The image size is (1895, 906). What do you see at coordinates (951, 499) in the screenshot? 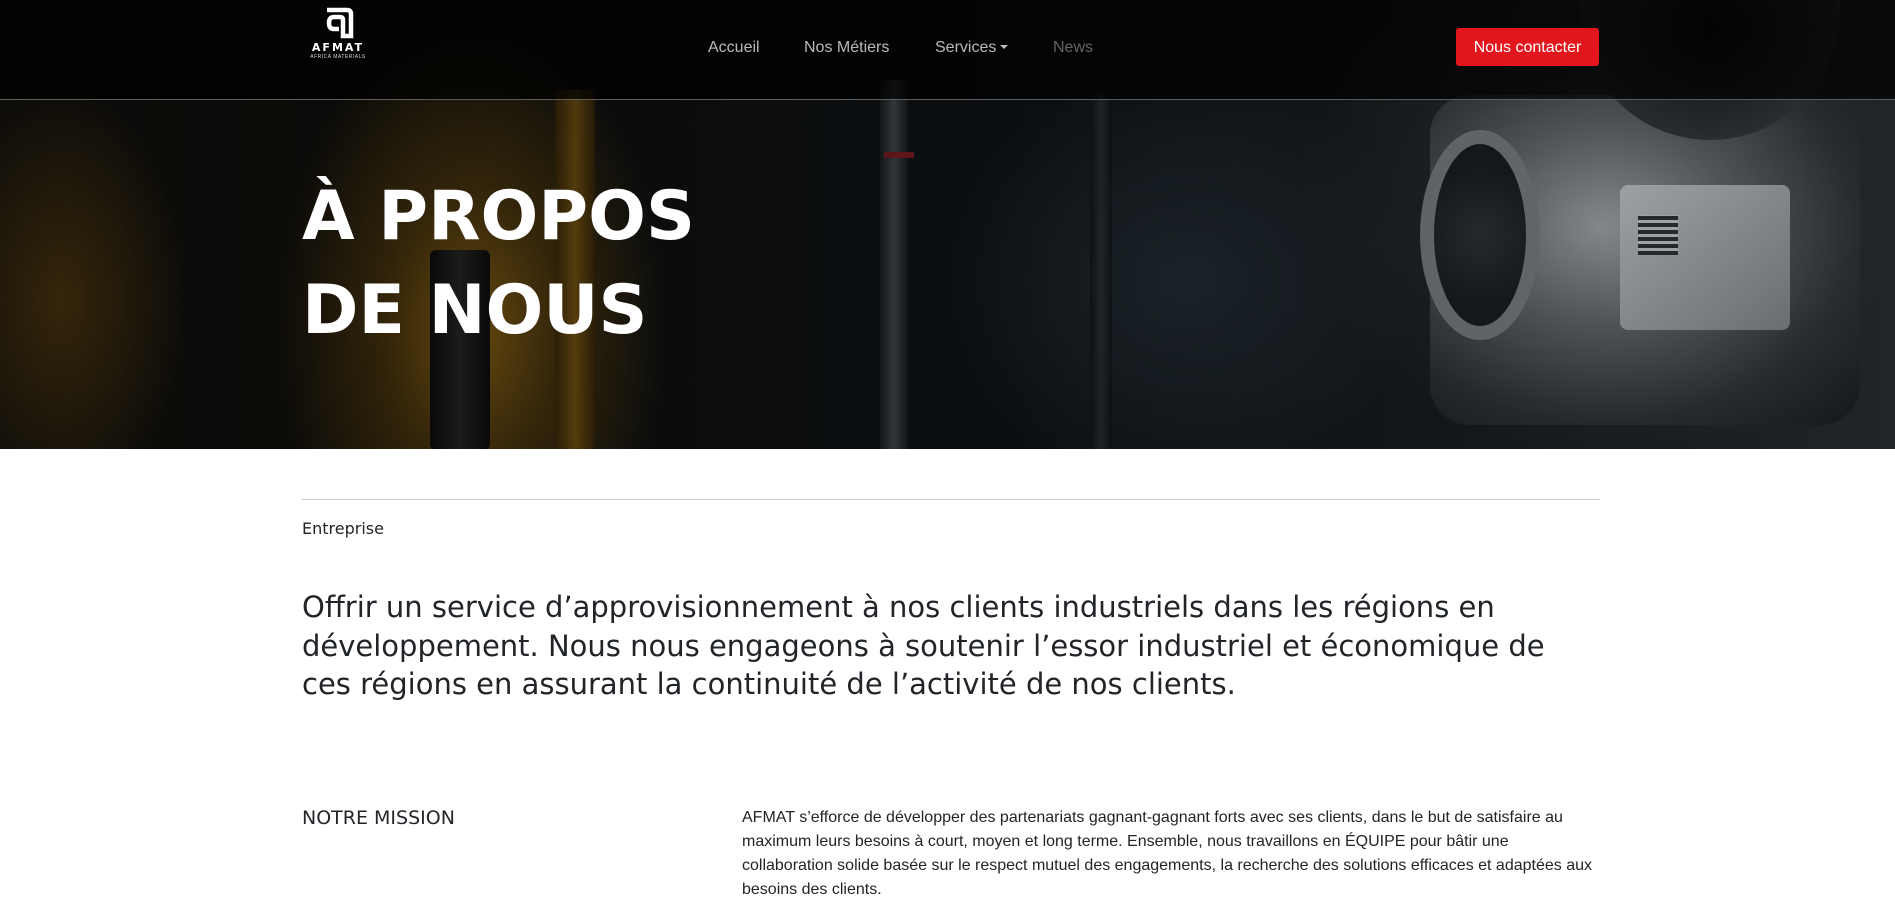
I see `section-divider` at bounding box center [951, 499].